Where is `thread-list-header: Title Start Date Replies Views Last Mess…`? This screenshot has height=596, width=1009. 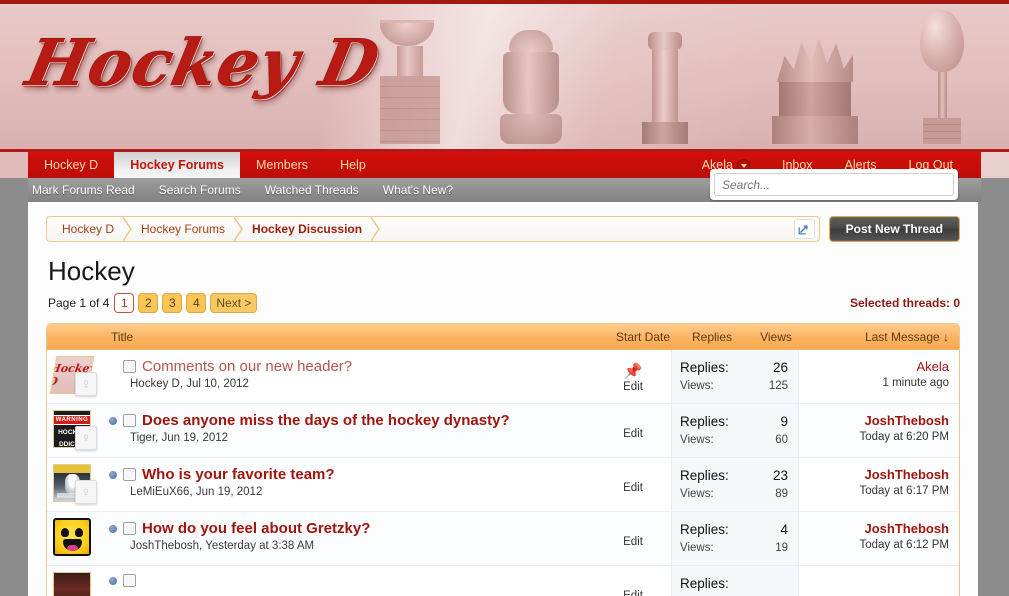 thread-list-header: Title Start Date Replies Views Last Mess… is located at coordinates (503, 337).